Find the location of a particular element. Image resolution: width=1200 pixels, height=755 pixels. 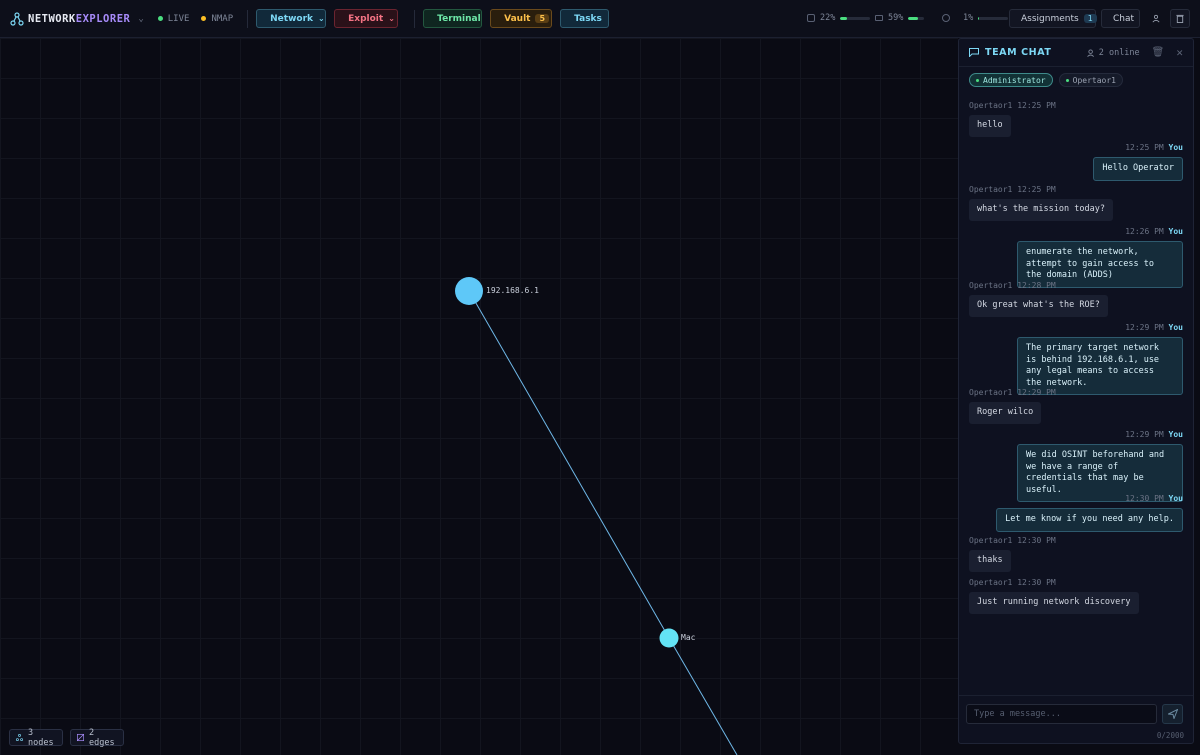

cpu-icon is located at coordinates (811, 18).